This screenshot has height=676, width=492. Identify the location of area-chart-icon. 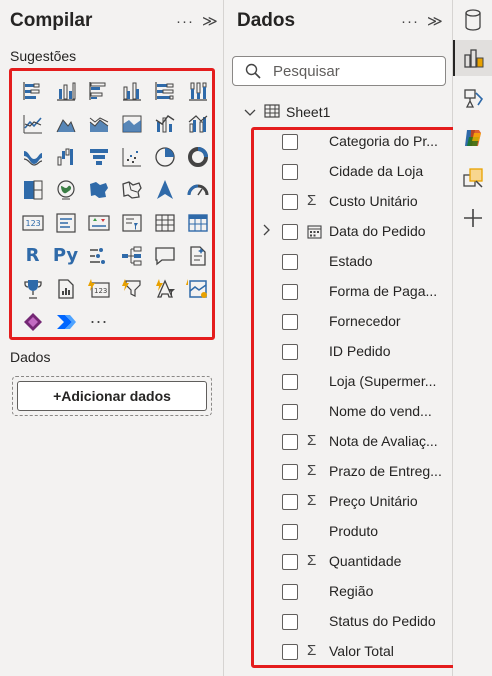
(65, 123).